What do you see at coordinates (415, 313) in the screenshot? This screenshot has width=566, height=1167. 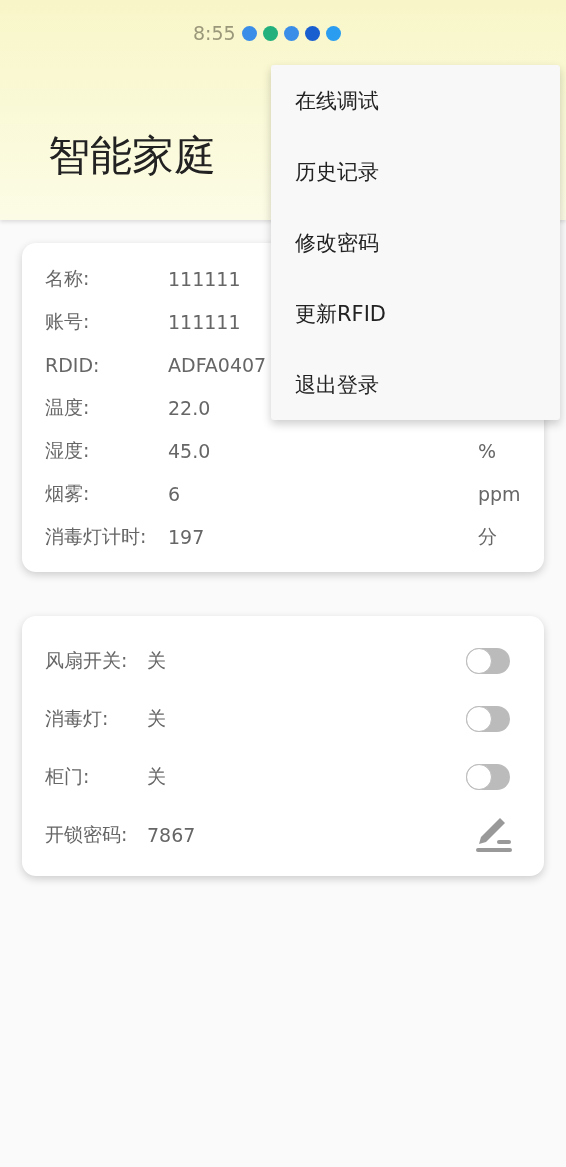 I see `menu-item: 更新RFID` at bounding box center [415, 313].